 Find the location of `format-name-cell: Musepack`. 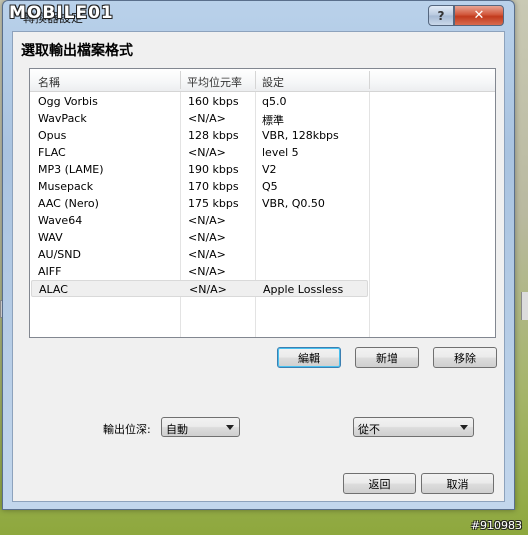

format-name-cell: Musepack is located at coordinates (66, 186).